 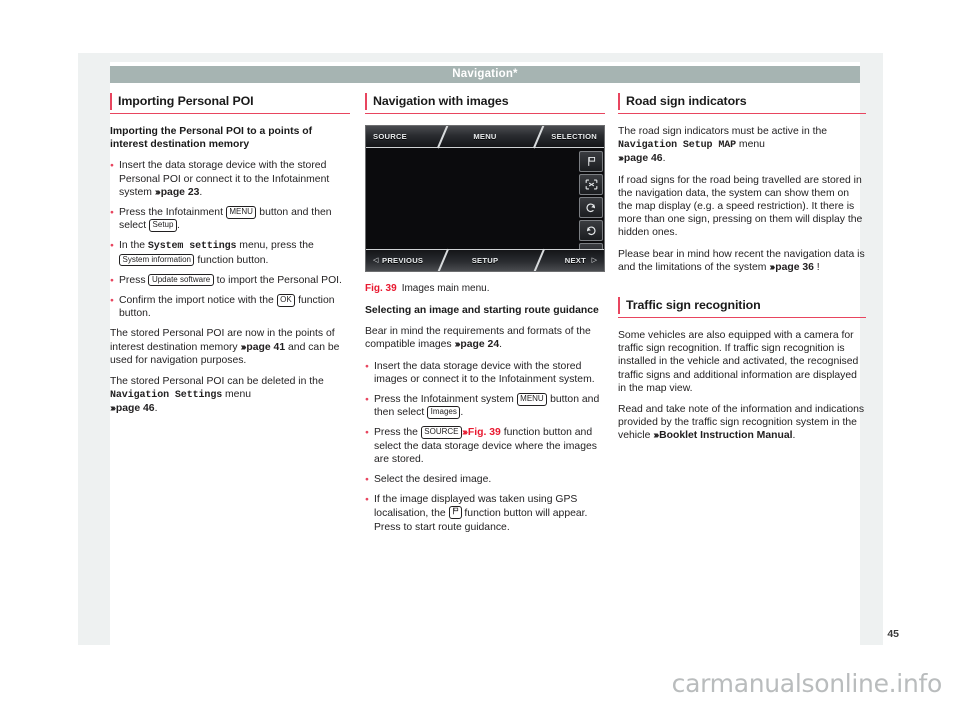 What do you see at coordinates (286, 300) in the screenshot?
I see `ok-button-chip: OK` at bounding box center [286, 300].